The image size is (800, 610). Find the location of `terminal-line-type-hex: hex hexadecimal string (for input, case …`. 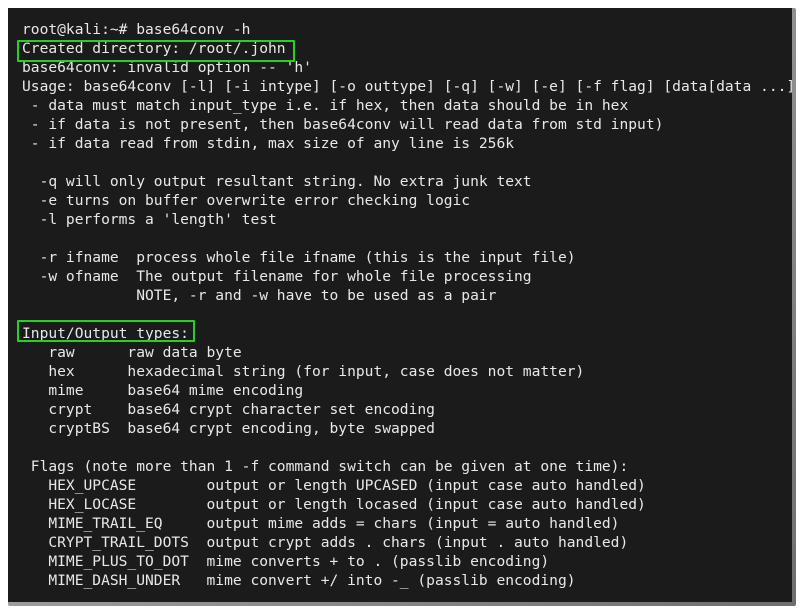

terminal-line-type-hex: hex hexadecimal string (for input, case … is located at coordinates (303, 371).